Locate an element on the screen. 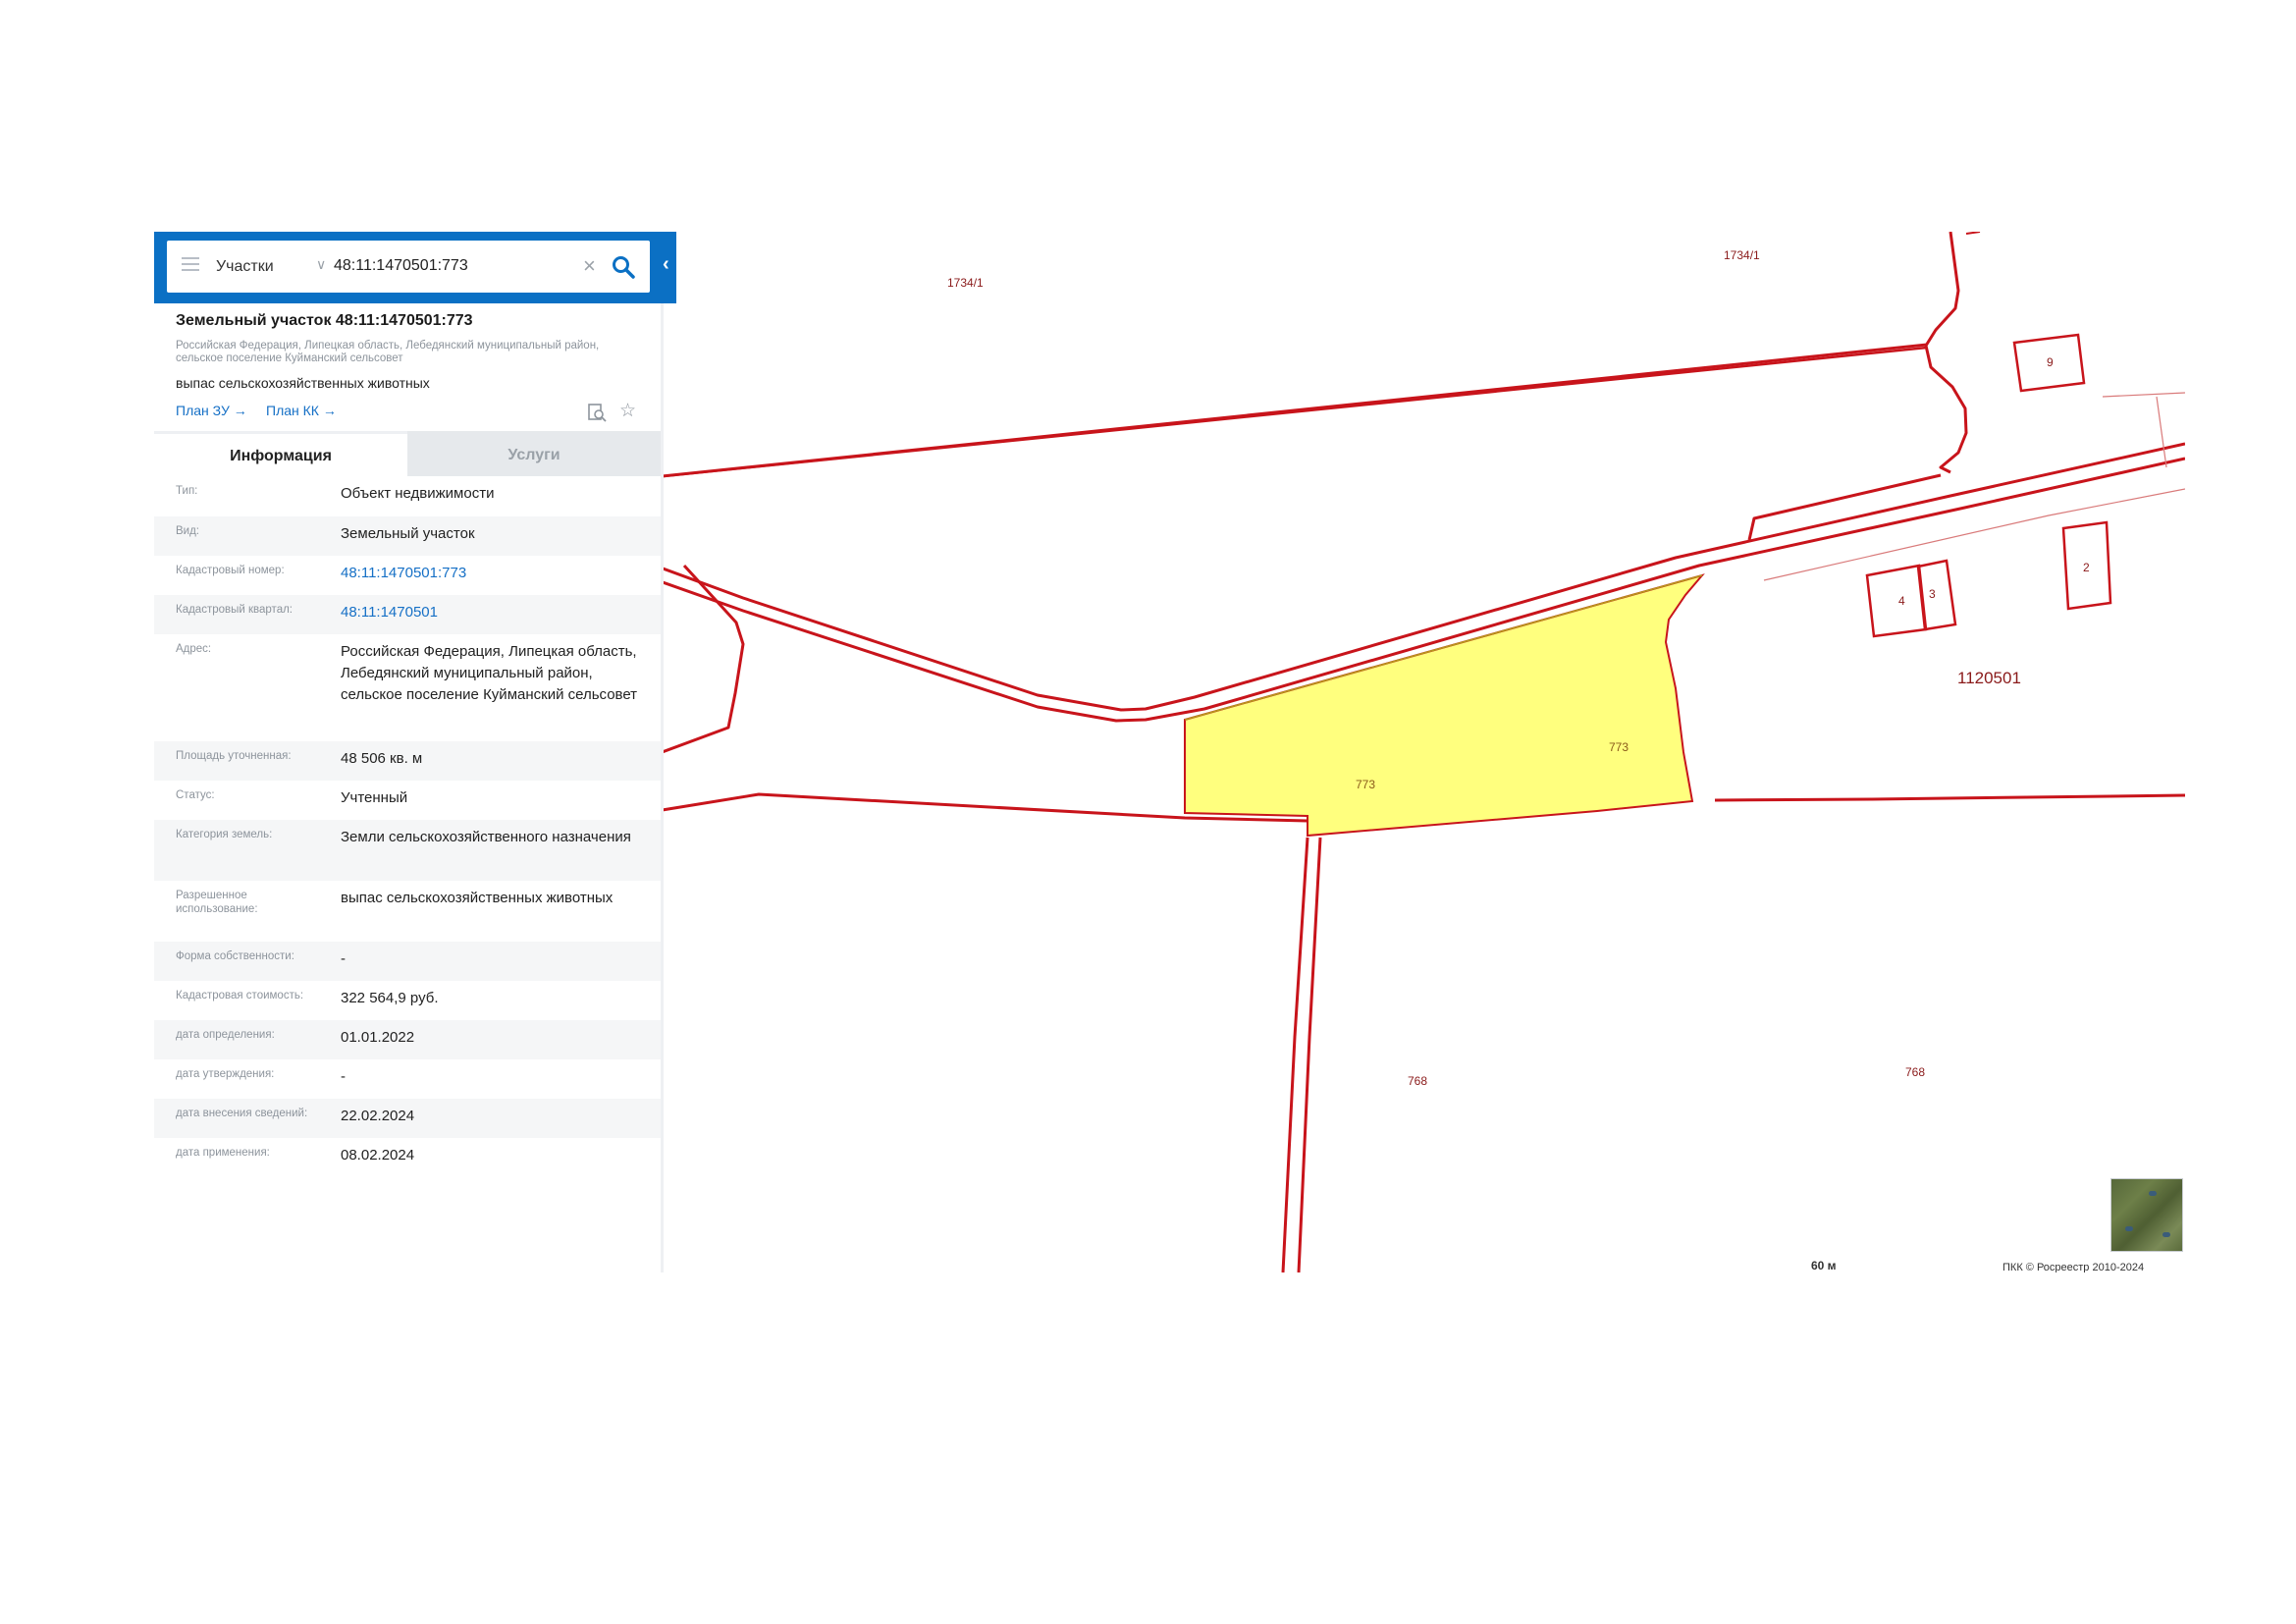  info-label: дата применения: is located at coordinates (223, 1153).